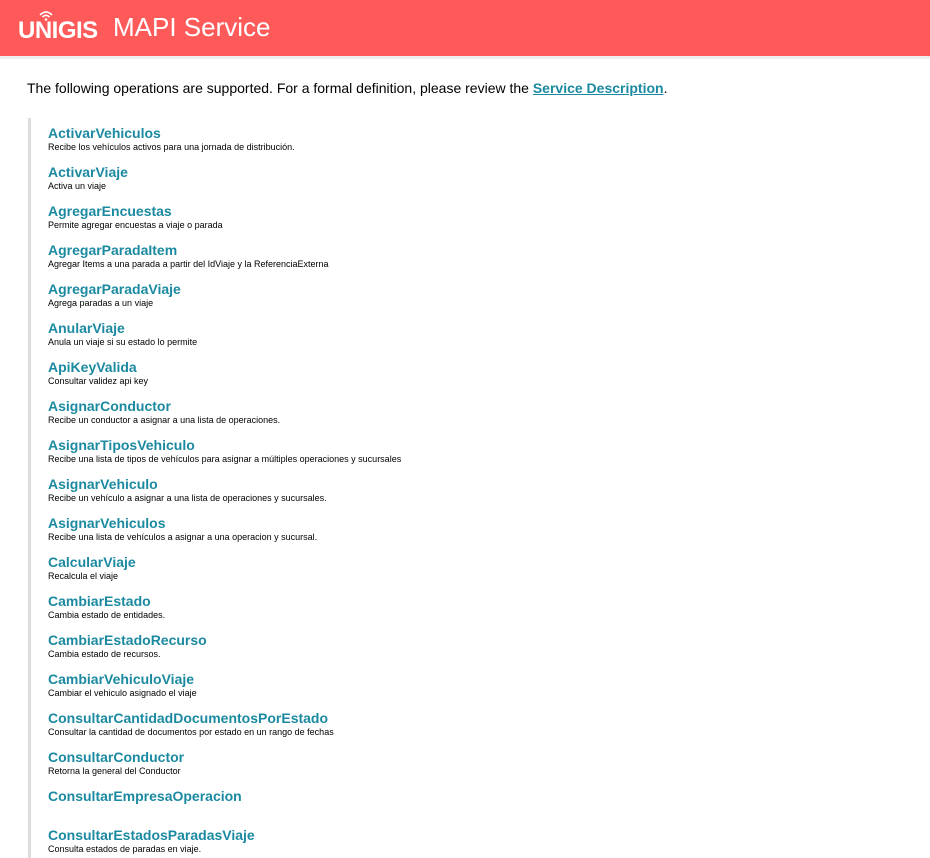  I want to click on operation-description: Cambiar el vehiculo asignado el viaje, so click(122, 693).